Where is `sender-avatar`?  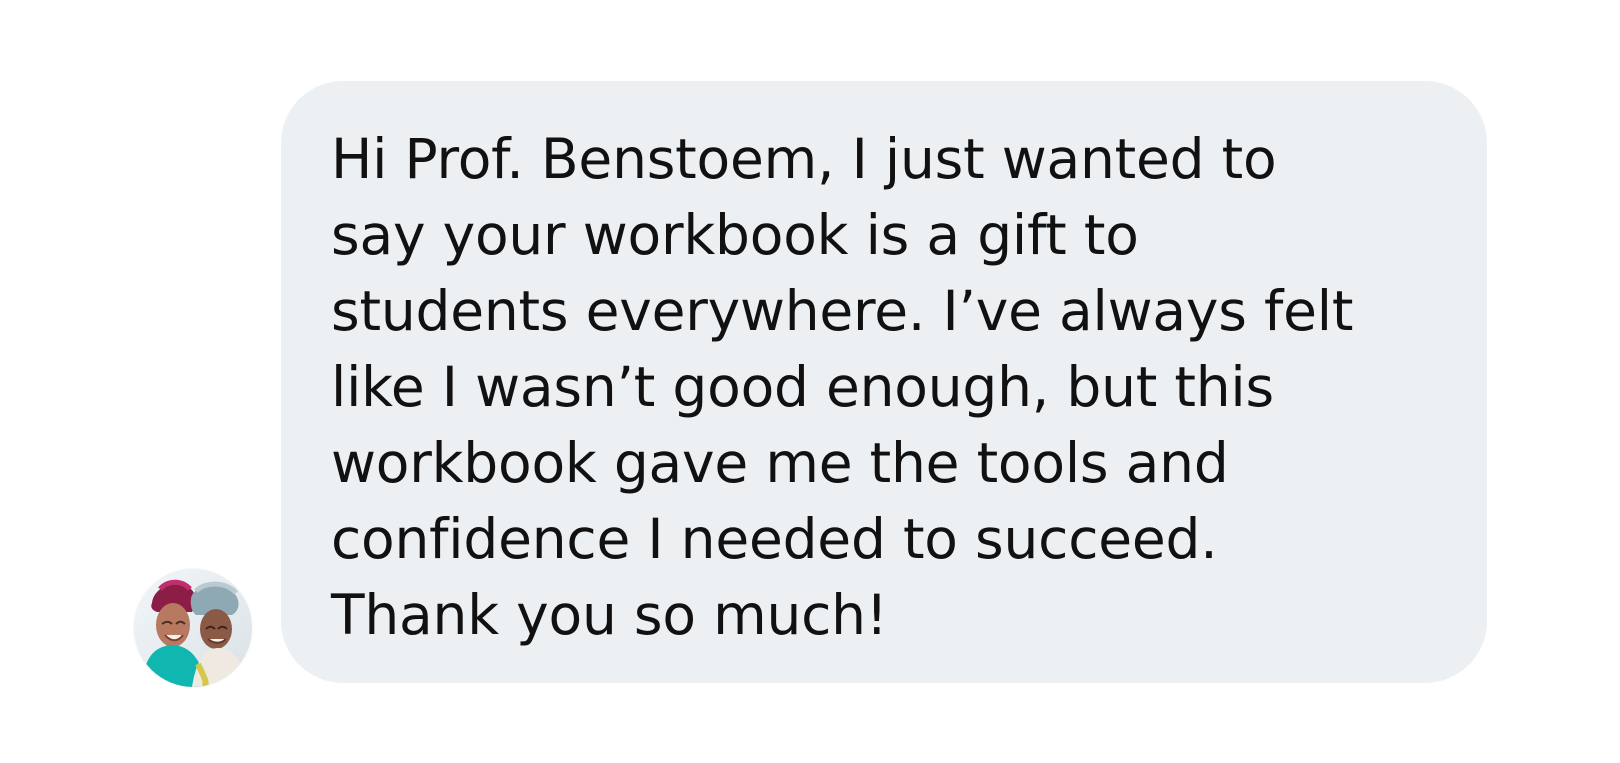
sender-avatar is located at coordinates (193, 628).